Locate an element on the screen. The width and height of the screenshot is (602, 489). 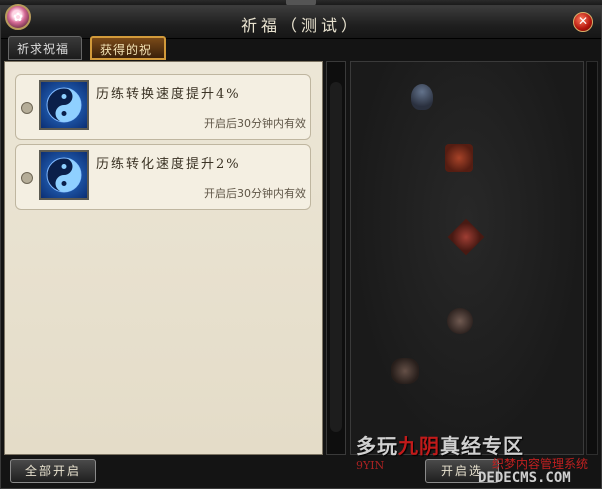
coin-pouch-icon is located at coordinates (460, 321).